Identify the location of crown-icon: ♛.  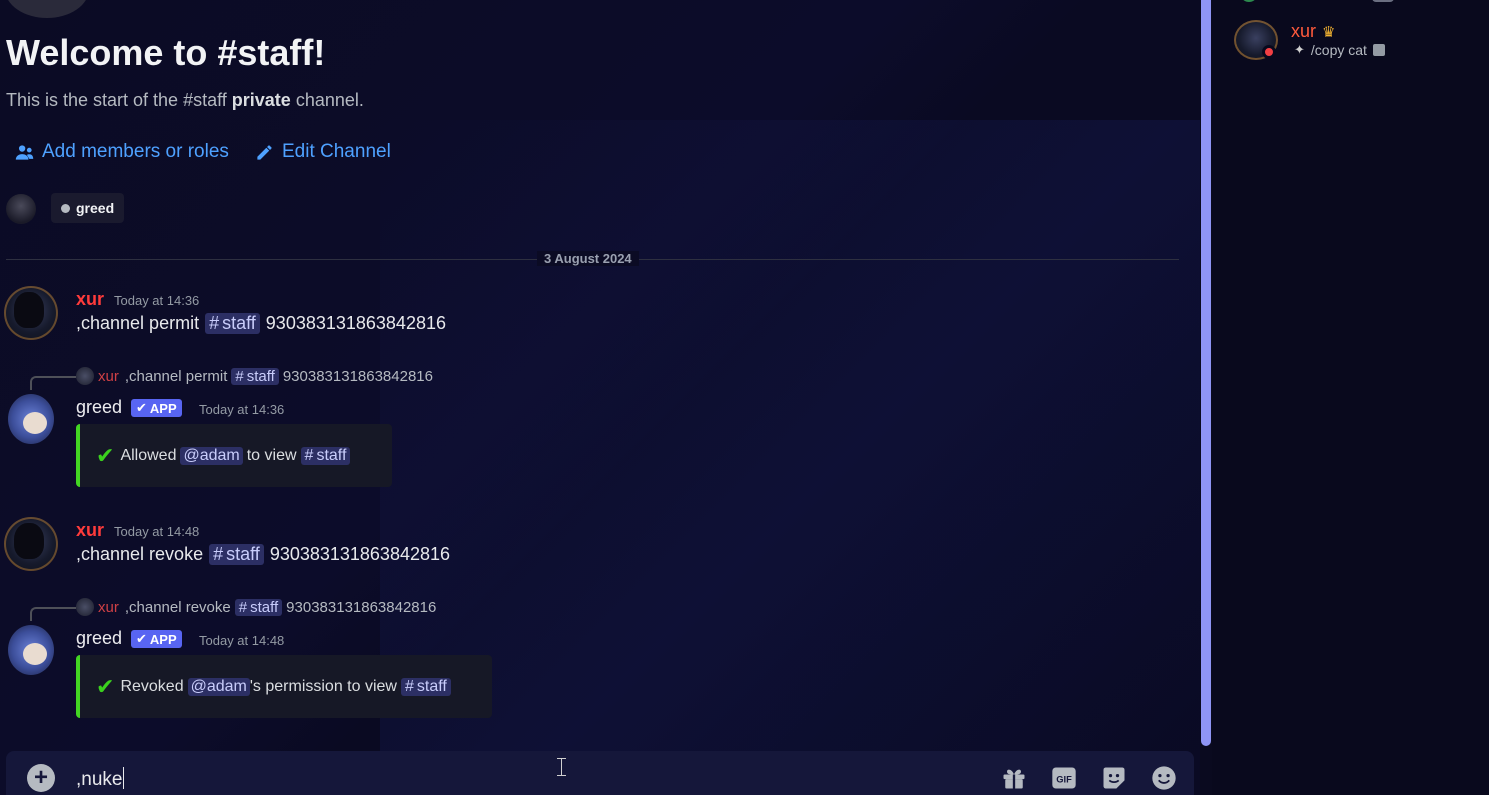
(1329, 32).